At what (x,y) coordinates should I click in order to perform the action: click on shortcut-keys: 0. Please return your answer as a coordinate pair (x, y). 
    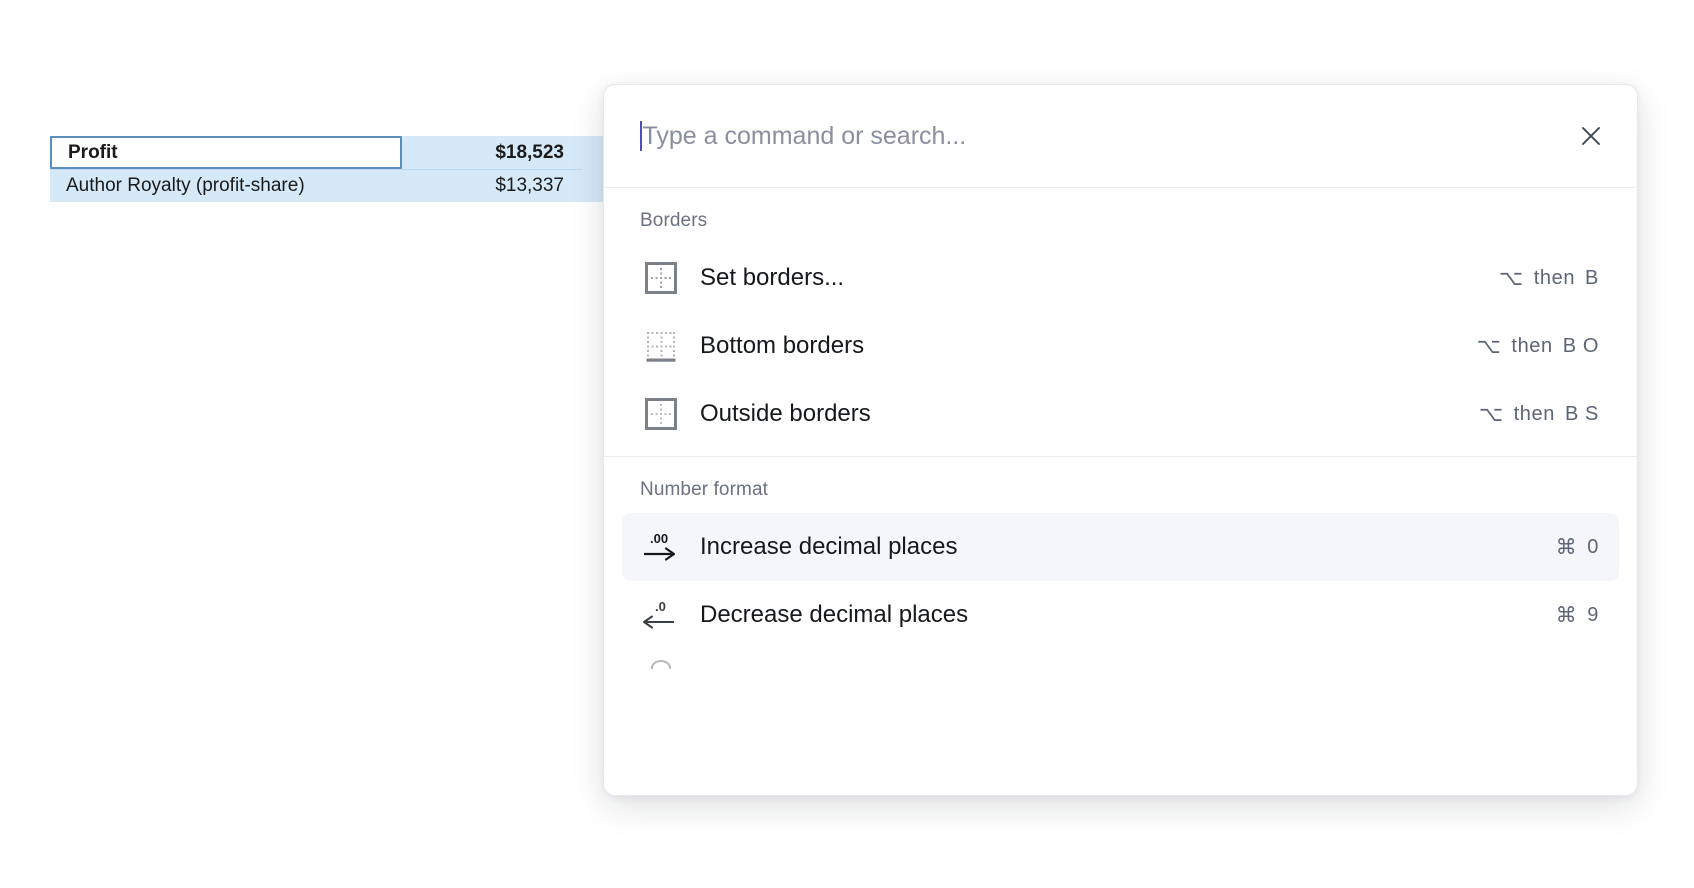
    Looking at the image, I should click on (1593, 546).